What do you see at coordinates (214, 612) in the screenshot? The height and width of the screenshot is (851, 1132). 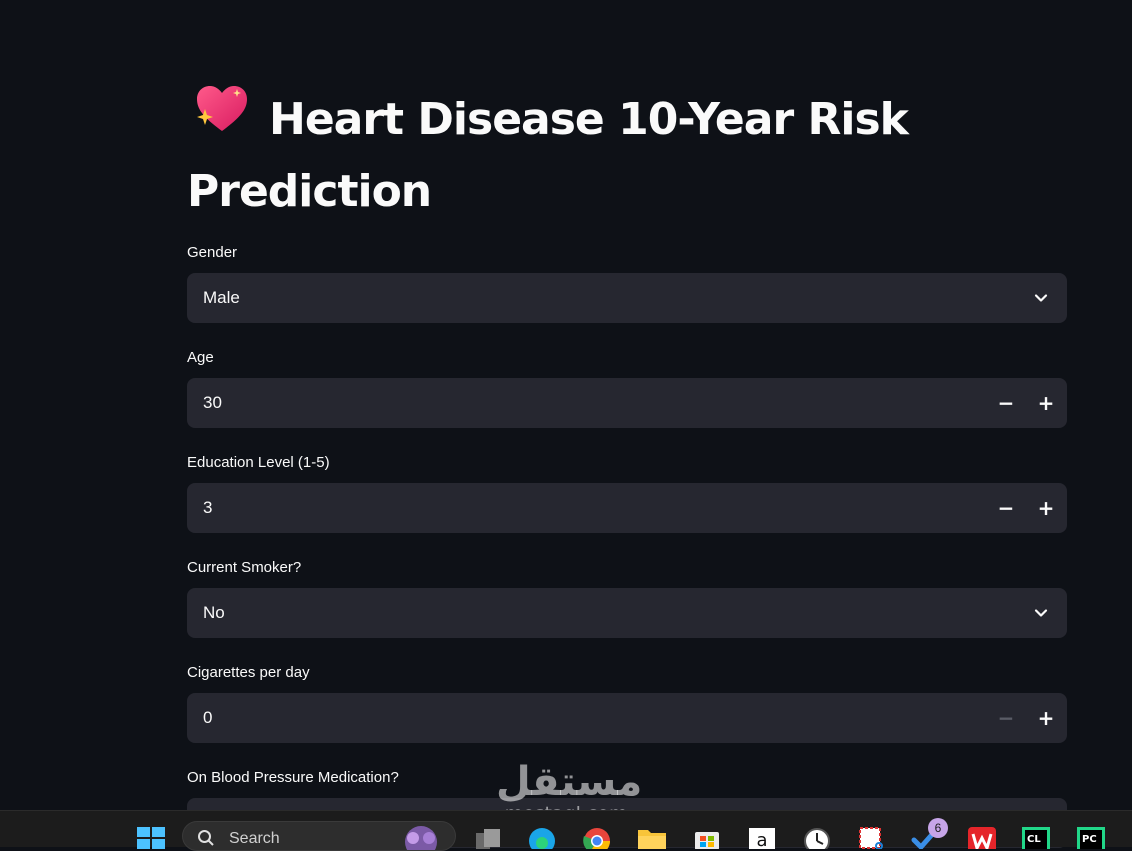 I see `smoker-select-value: No` at bounding box center [214, 612].